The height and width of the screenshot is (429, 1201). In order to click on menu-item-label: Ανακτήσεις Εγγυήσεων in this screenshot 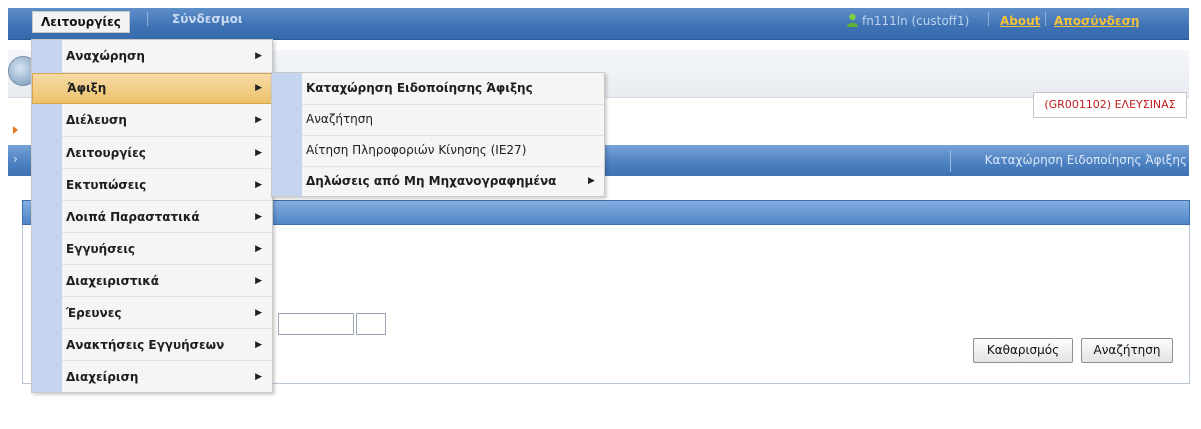, I will do `click(145, 345)`.